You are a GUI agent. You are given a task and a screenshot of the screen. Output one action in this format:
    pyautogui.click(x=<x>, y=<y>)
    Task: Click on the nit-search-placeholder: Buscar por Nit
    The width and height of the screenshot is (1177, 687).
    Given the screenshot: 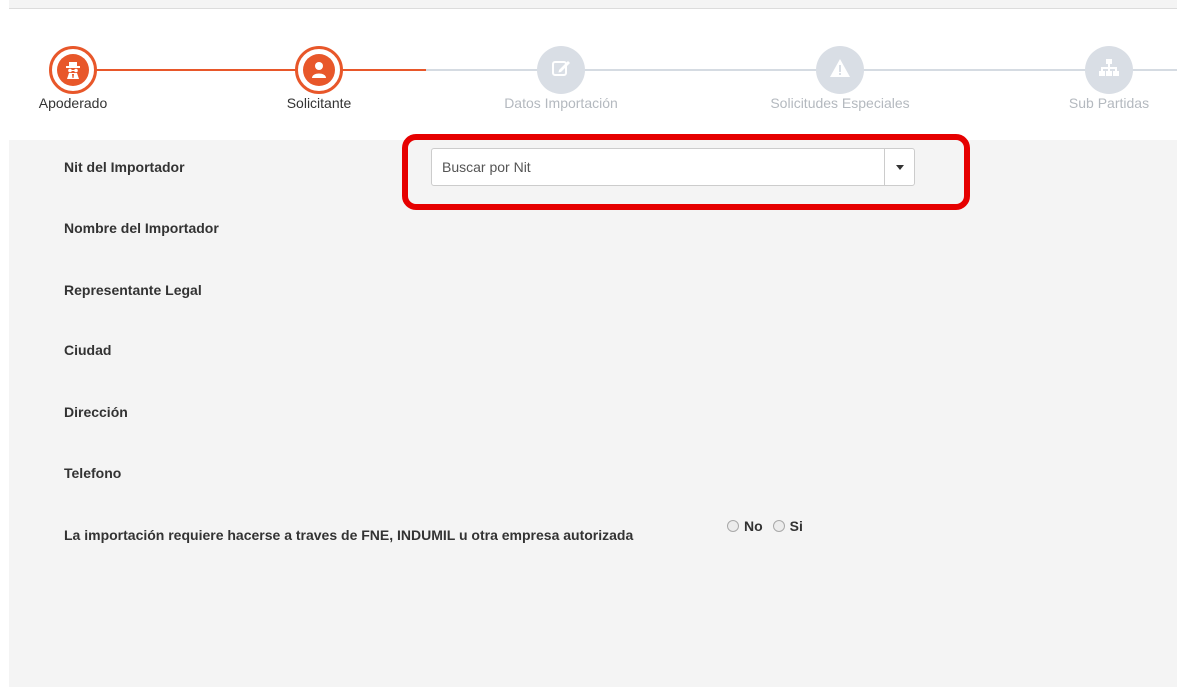 What is the action you would take?
    pyautogui.click(x=486, y=167)
    